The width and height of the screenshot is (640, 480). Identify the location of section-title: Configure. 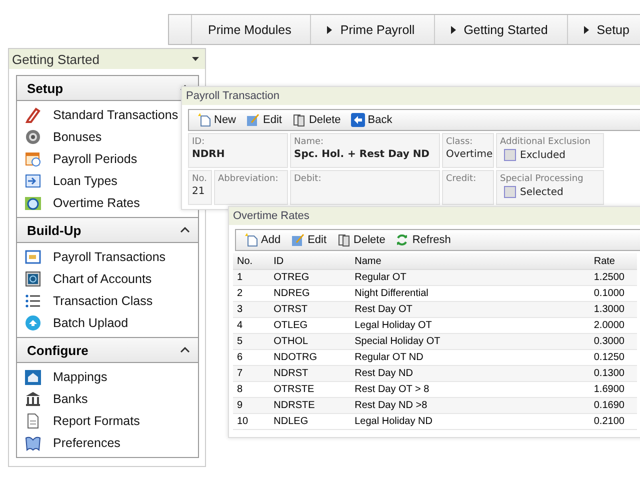
(57, 350).